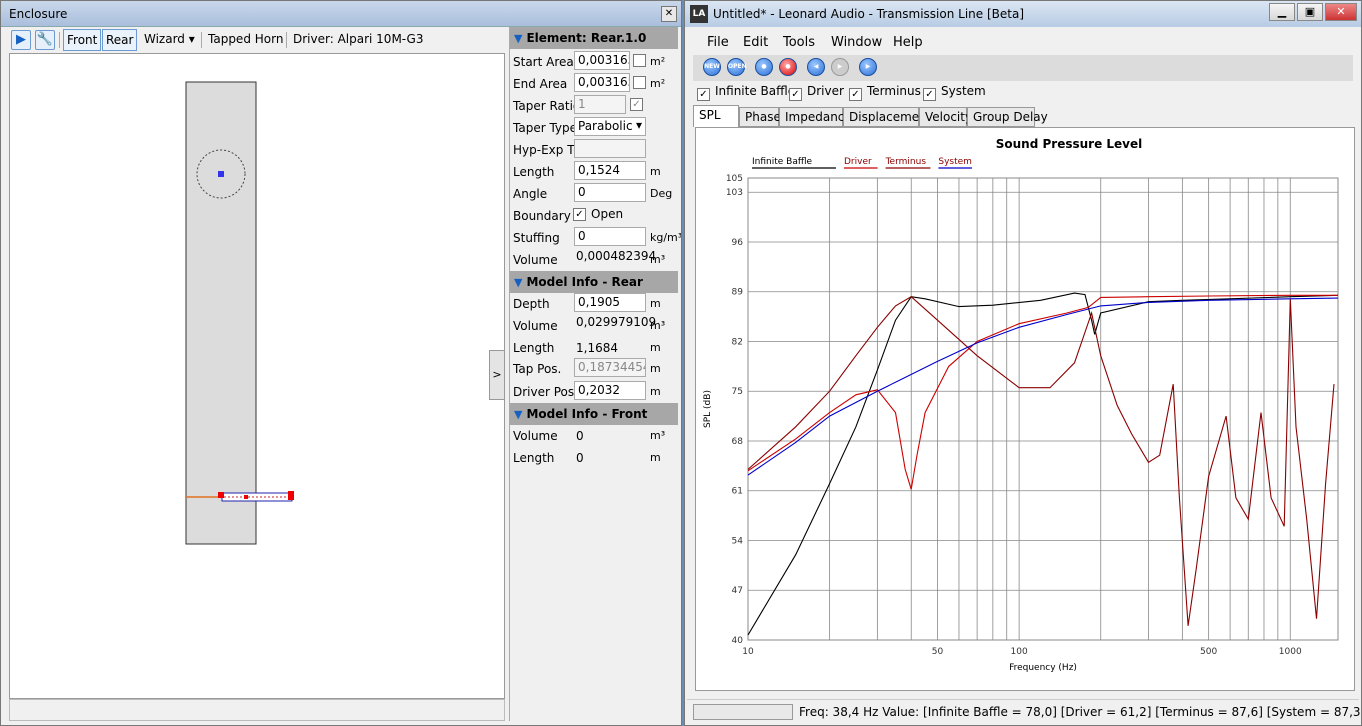  Describe the element at coordinates (764, 67) in the screenshot. I see `record-blue-icon: ●` at that location.